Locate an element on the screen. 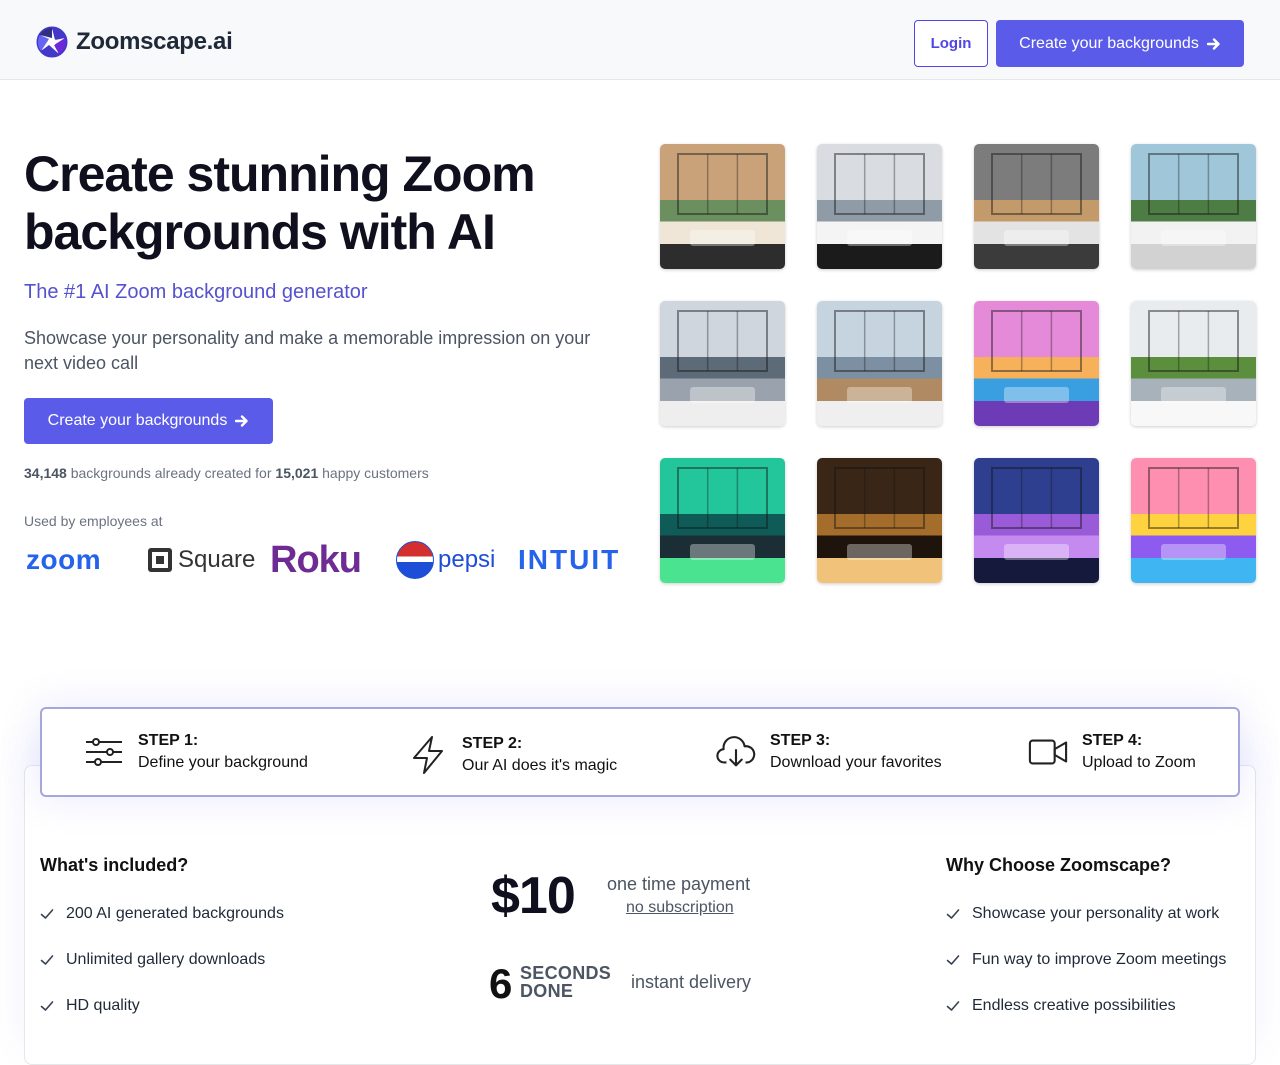 The height and width of the screenshot is (1065, 1280). used-by-label: Used by employees at is located at coordinates (93, 521).